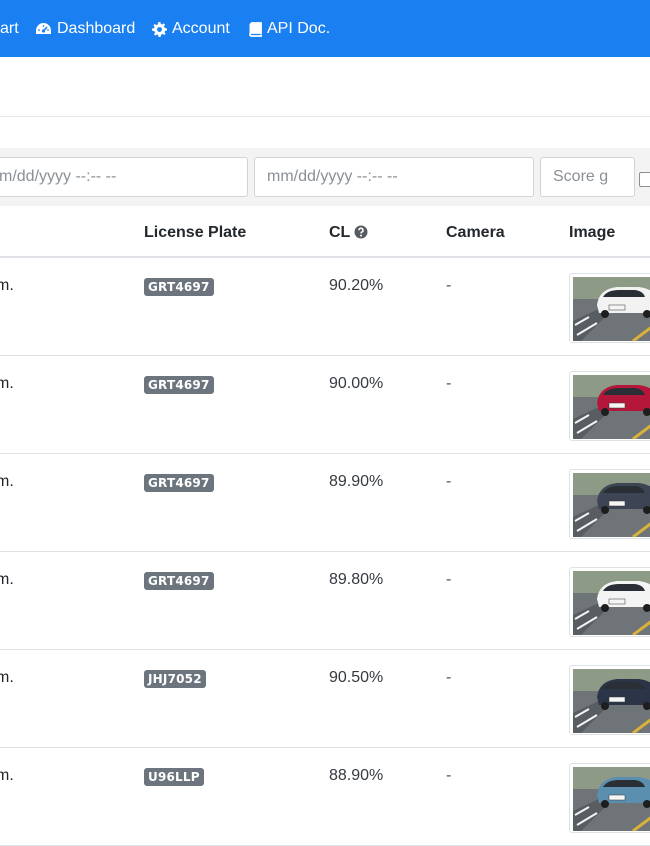  Describe the element at coordinates (96, 28) in the screenshot. I see `nav-dashboard-label: Dashboard` at that location.